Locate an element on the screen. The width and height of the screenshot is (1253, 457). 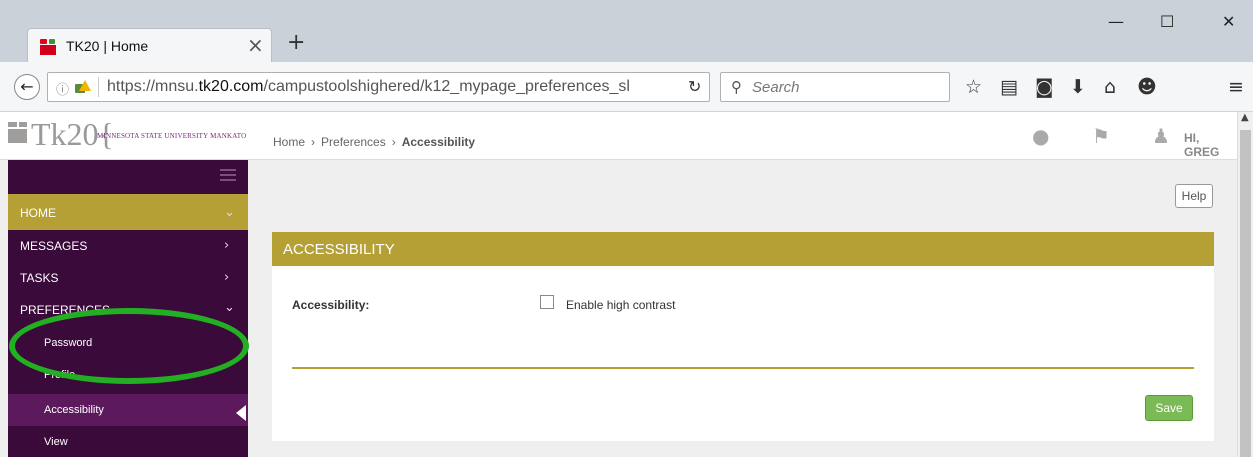
reader-list-icon: ▤ is located at coordinates (1009, 87).